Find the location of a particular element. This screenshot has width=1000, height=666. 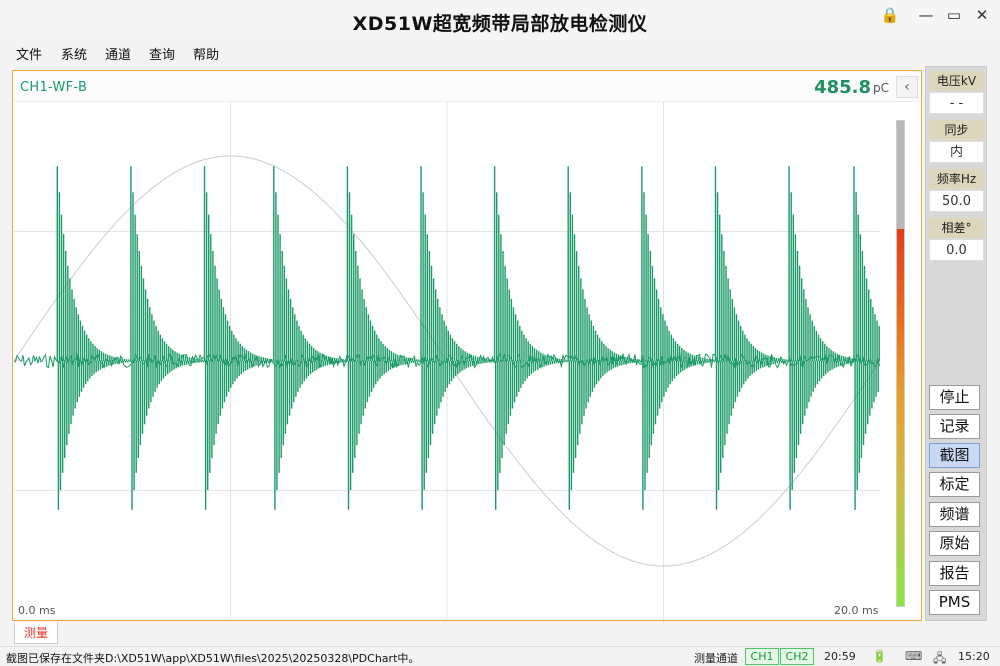

phase-value: 0.0 is located at coordinates (956, 250).